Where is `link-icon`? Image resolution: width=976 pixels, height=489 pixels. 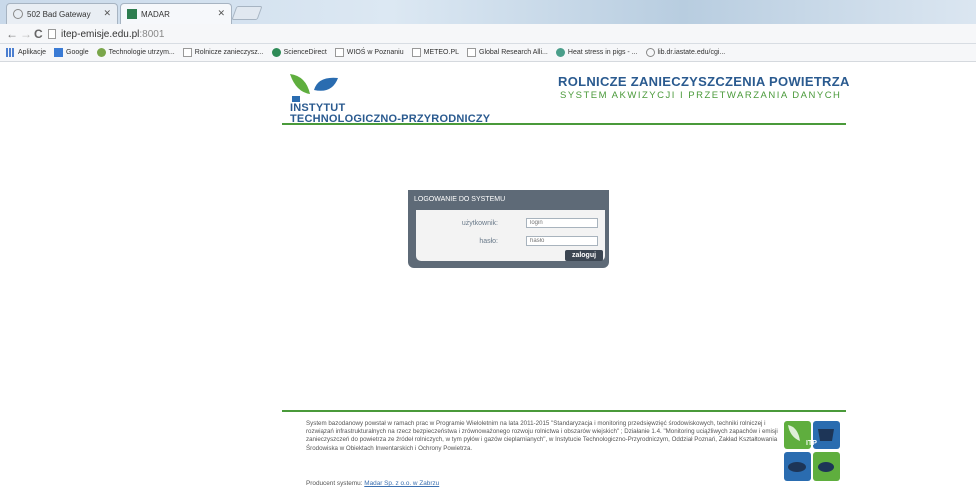
link-icon is located at coordinates (650, 52).